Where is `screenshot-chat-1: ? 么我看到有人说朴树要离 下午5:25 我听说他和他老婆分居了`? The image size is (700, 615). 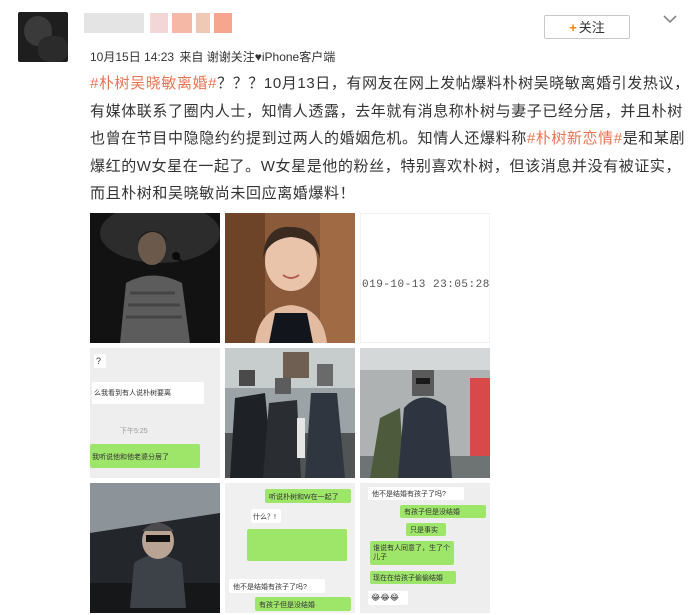 screenshot-chat-1: ? 么我看到有人说朴树要离 下午5:25 我听说他和他老婆分居了 is located at coordinates (155, 413).